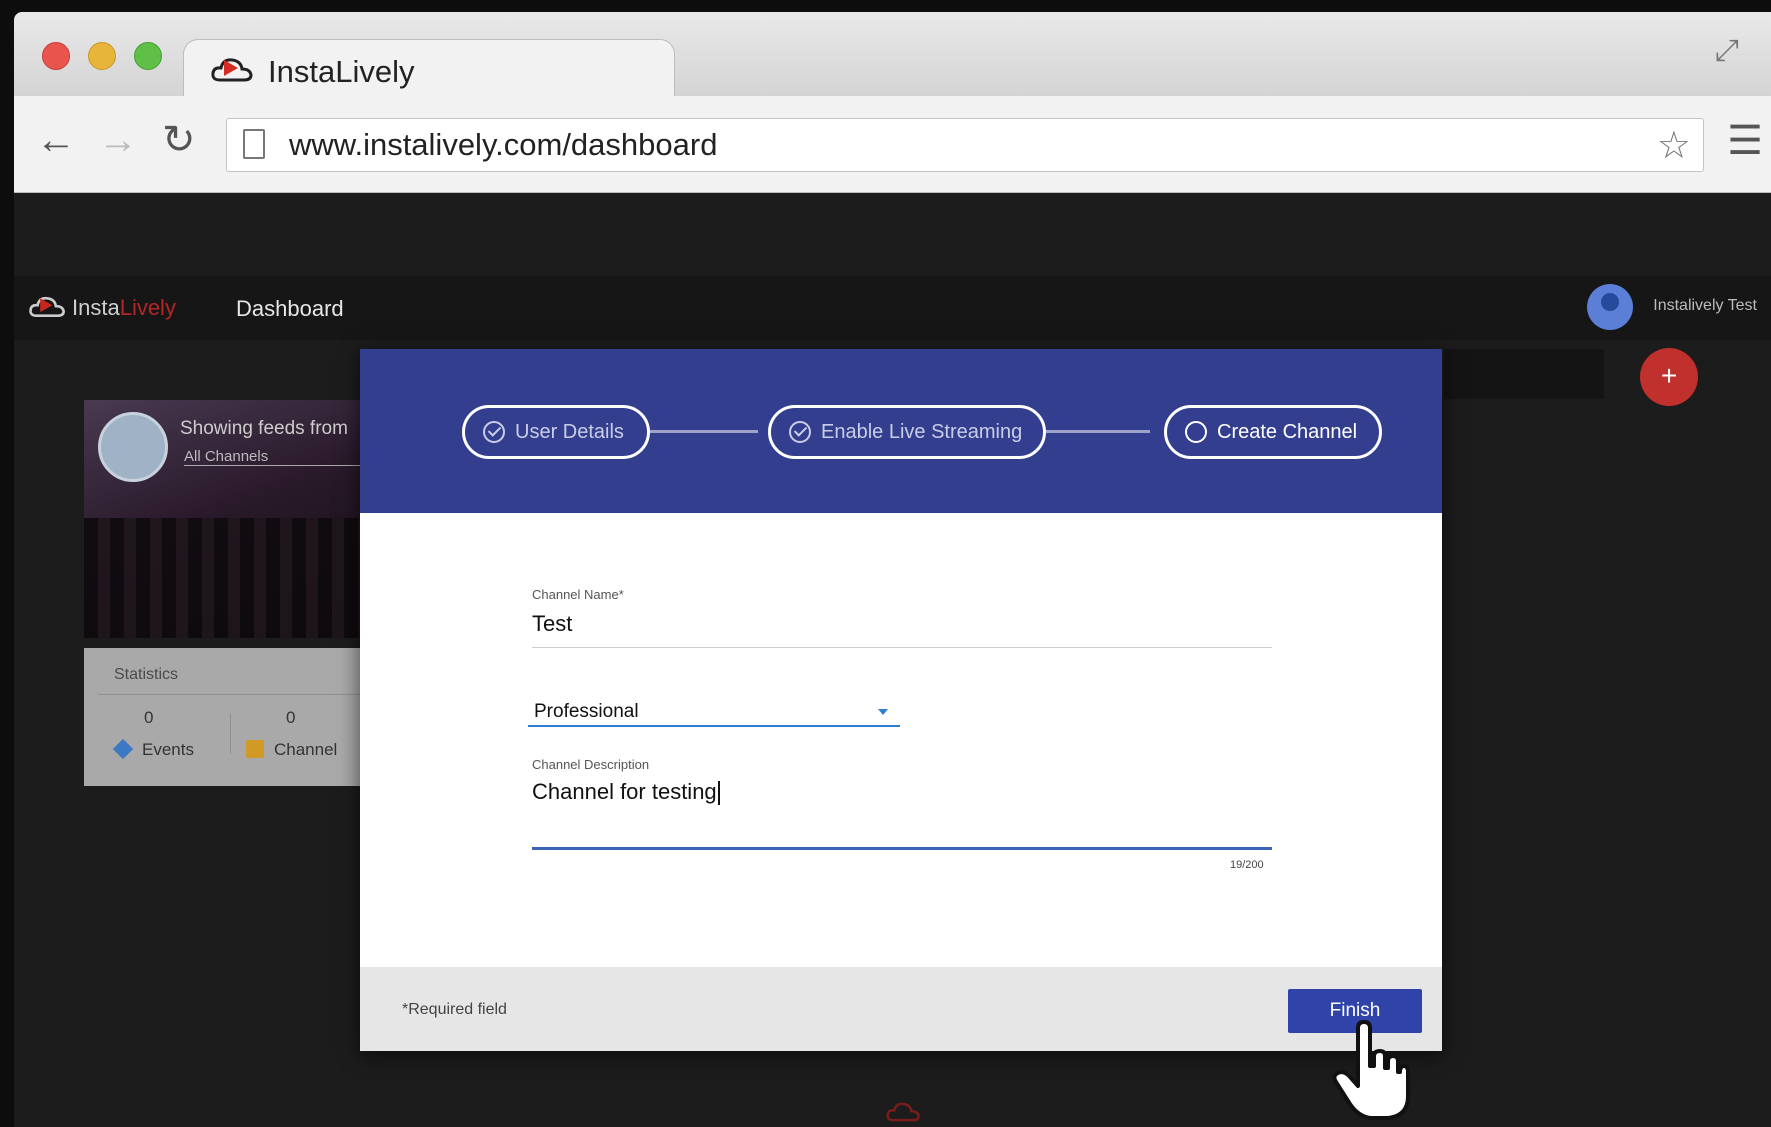  What do you see at coordinates (1669, 377) in the screenshot?
I see `add-fab-button: +` at bounding box center [1669, 377].